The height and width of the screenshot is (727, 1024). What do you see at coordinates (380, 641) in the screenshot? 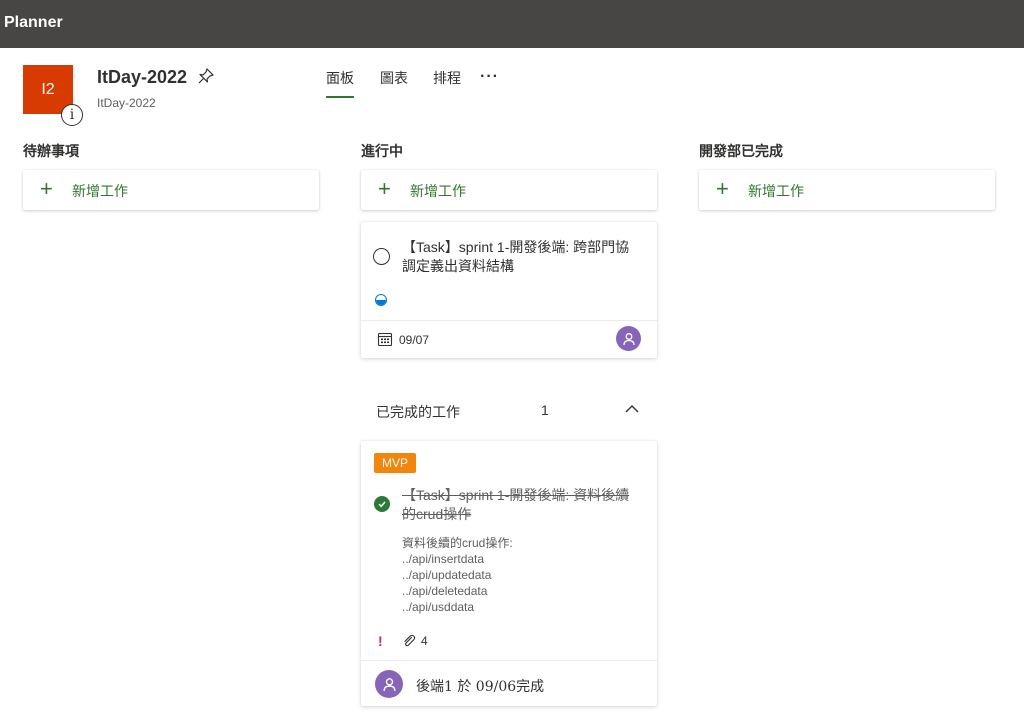
I see `important-priority-icon: !` at bounding box center [380, 641].